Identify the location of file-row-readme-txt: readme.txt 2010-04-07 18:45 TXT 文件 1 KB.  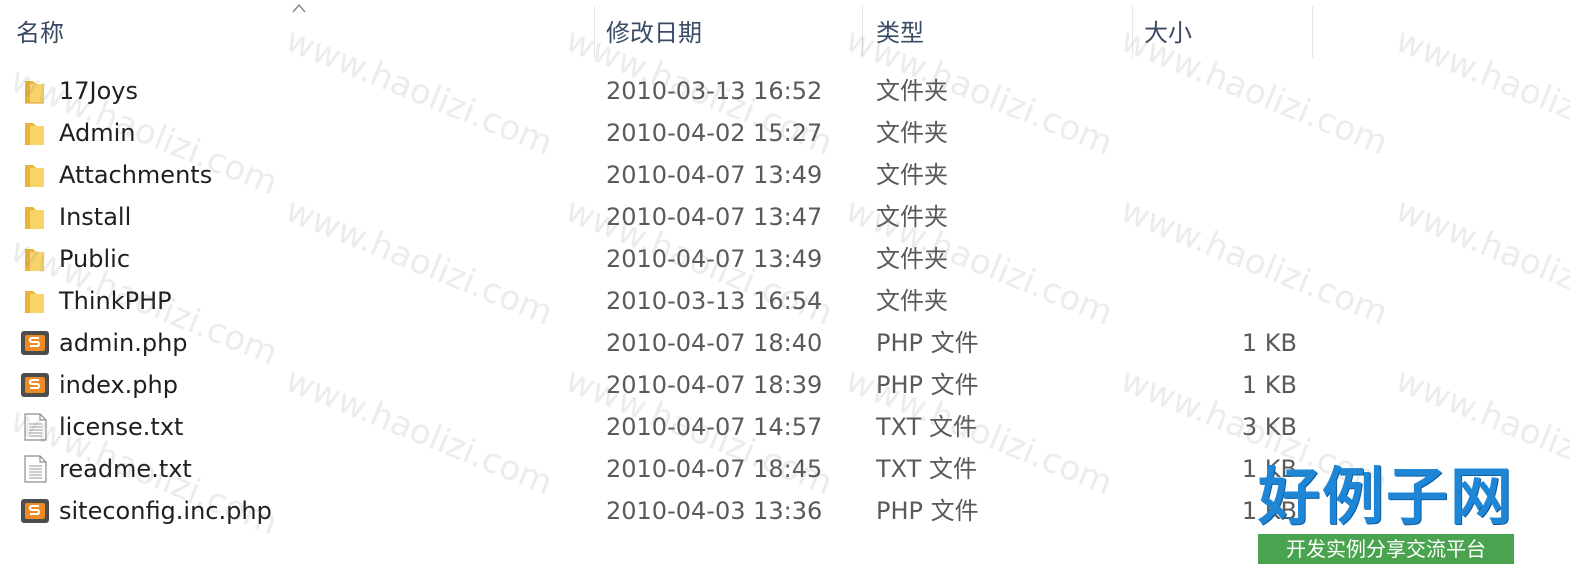
(665, 469).